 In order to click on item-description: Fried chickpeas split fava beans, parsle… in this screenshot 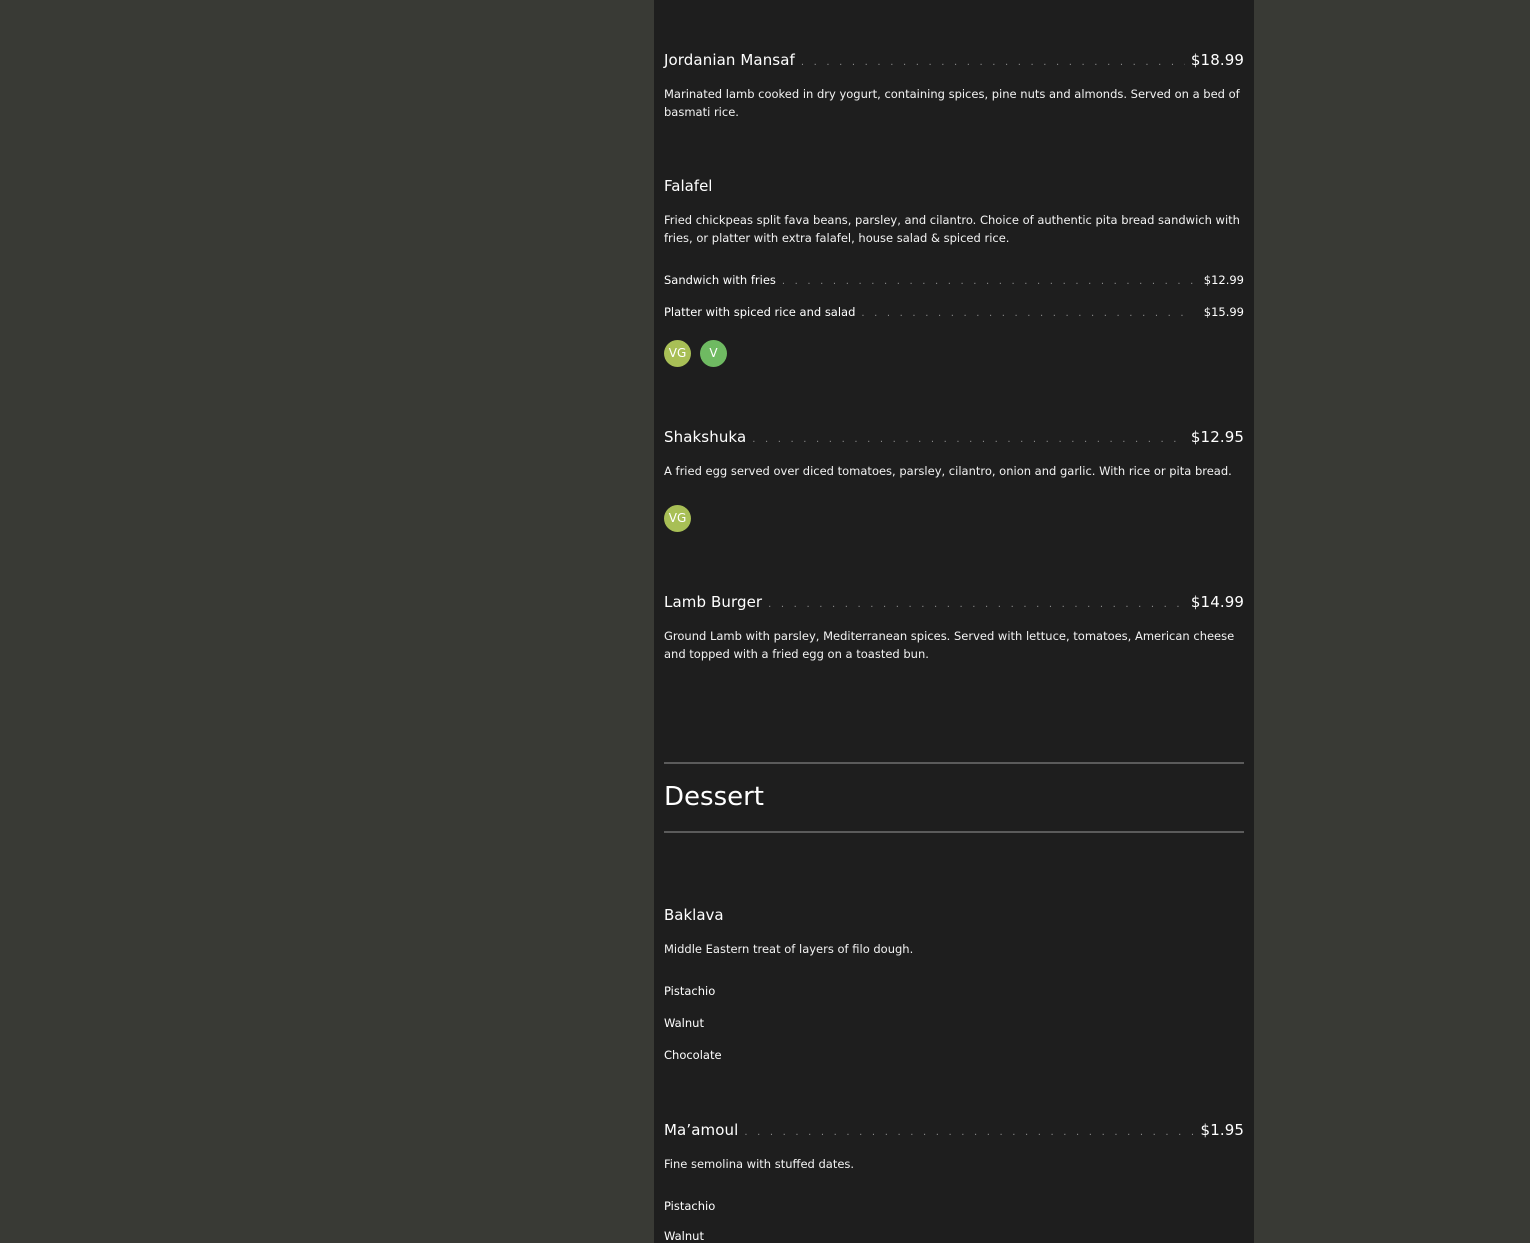, I will do `click(952, 229)`.